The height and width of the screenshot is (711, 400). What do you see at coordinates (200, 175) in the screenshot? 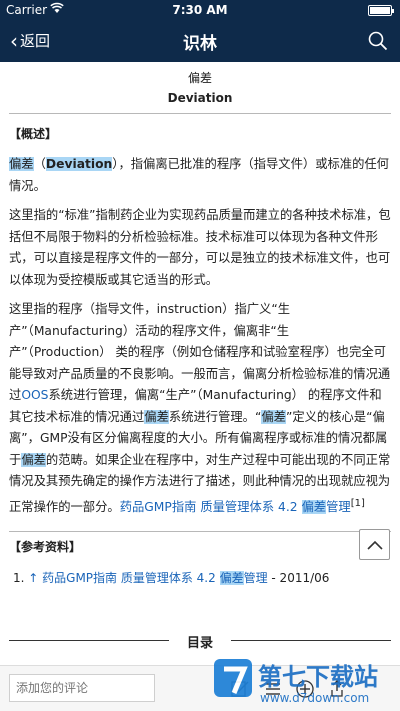
I see `paragraph-definition: 偏差（Deviation），指偏离已批准的程序（指导文件）或标准的任何情况。` at bounding box center [200, 175].